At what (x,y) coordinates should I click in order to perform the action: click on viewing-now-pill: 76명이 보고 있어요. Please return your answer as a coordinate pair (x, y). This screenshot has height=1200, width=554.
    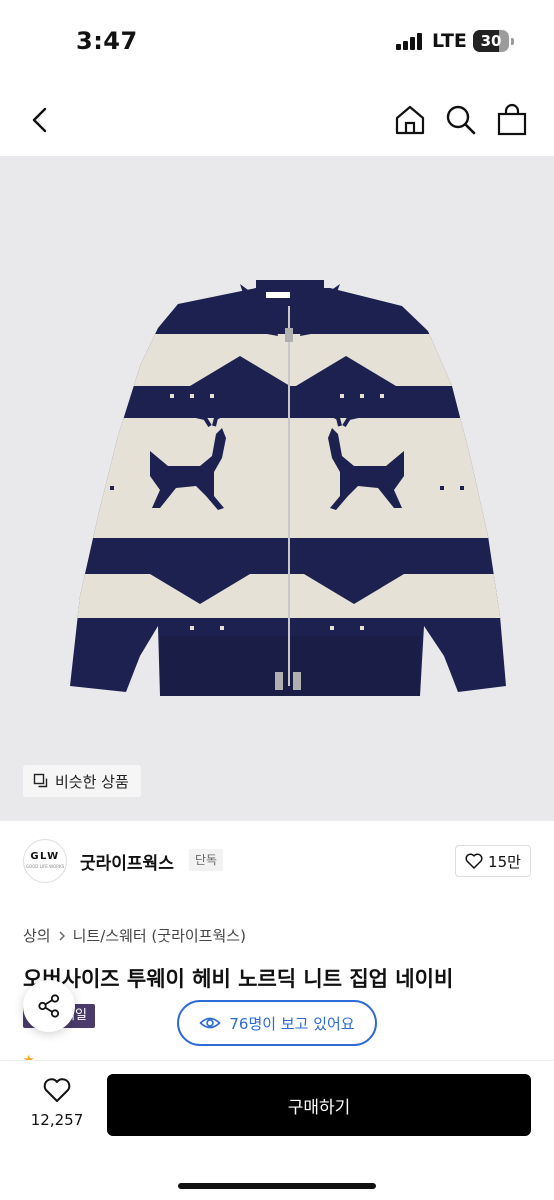
    Looking at the image, I should click on (277, 1023).